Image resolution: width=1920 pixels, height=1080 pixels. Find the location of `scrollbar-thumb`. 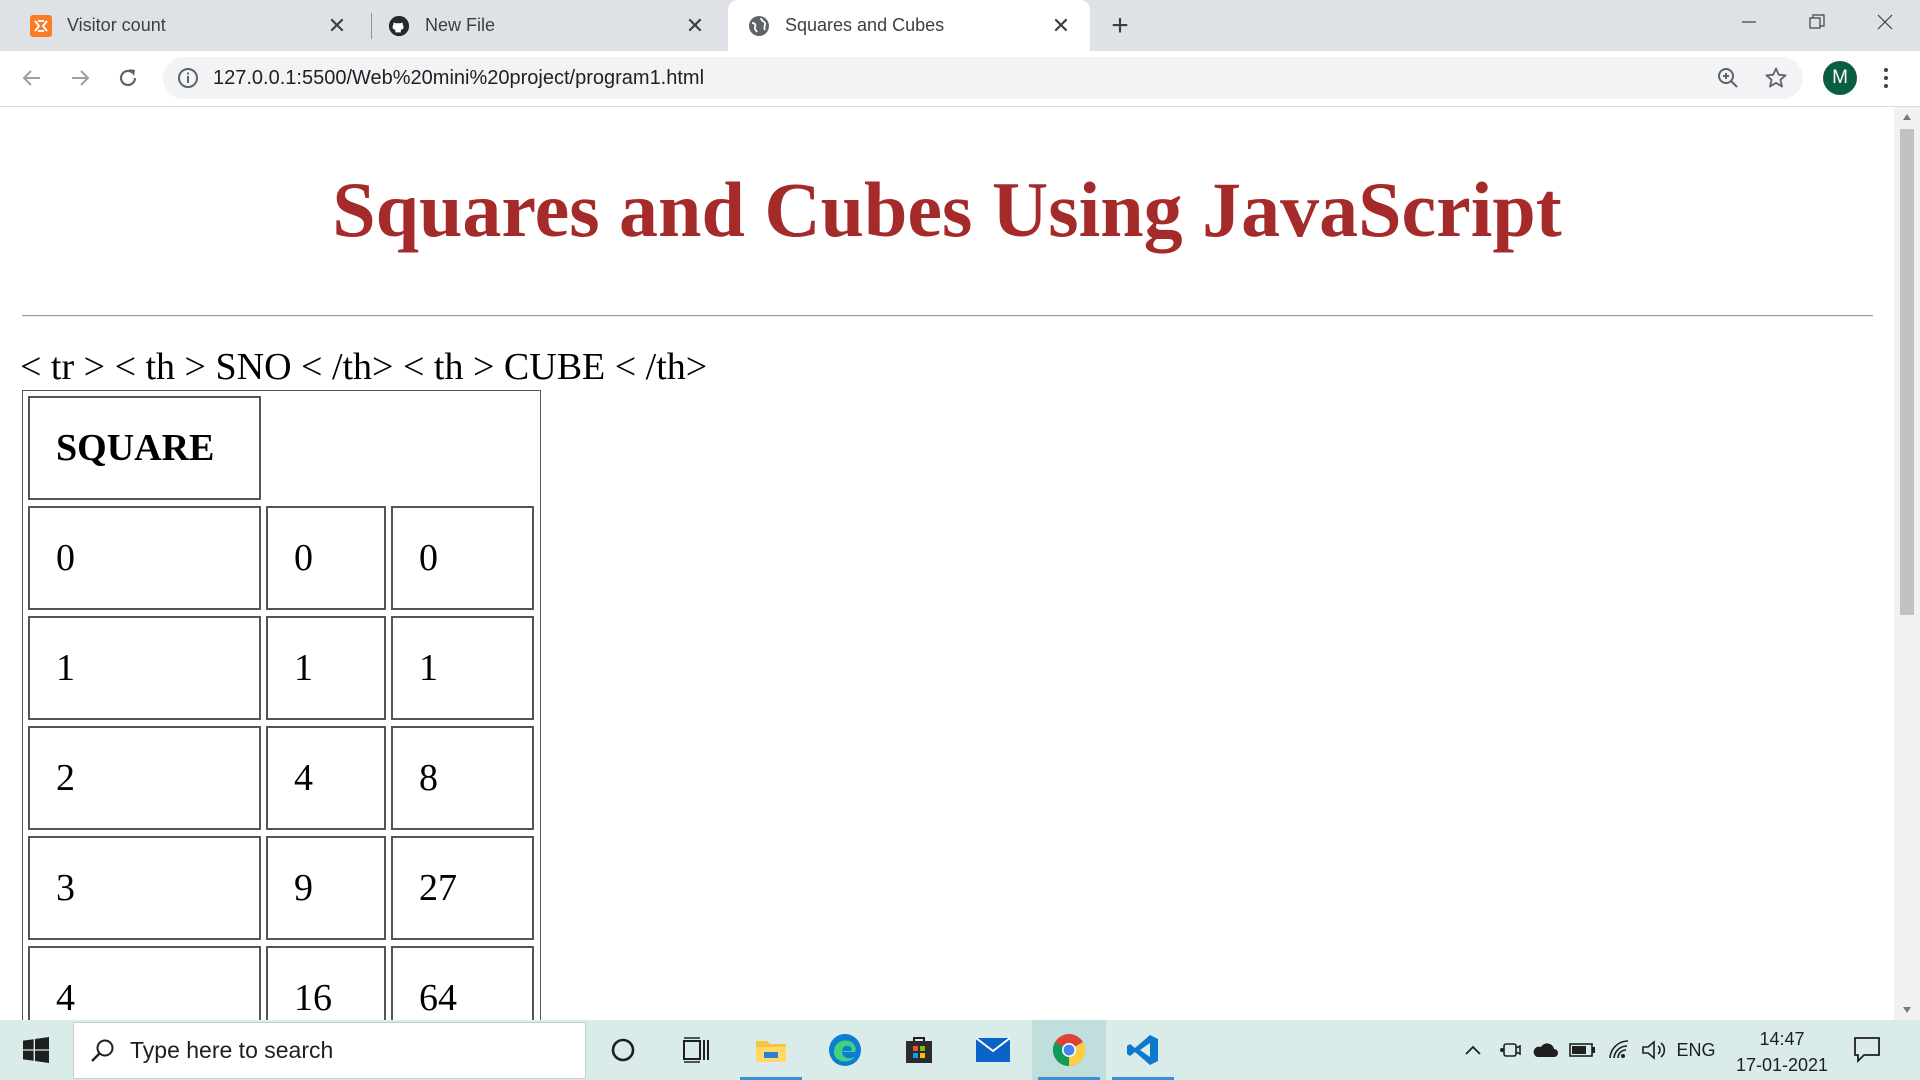

scrollbar-thumb is located at coordinates (1907, 372).